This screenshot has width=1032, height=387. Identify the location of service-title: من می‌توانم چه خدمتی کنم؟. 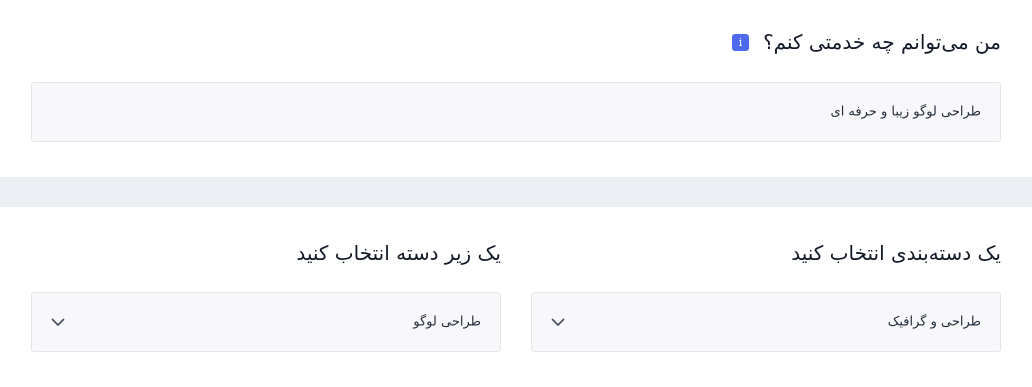
(882, 42).